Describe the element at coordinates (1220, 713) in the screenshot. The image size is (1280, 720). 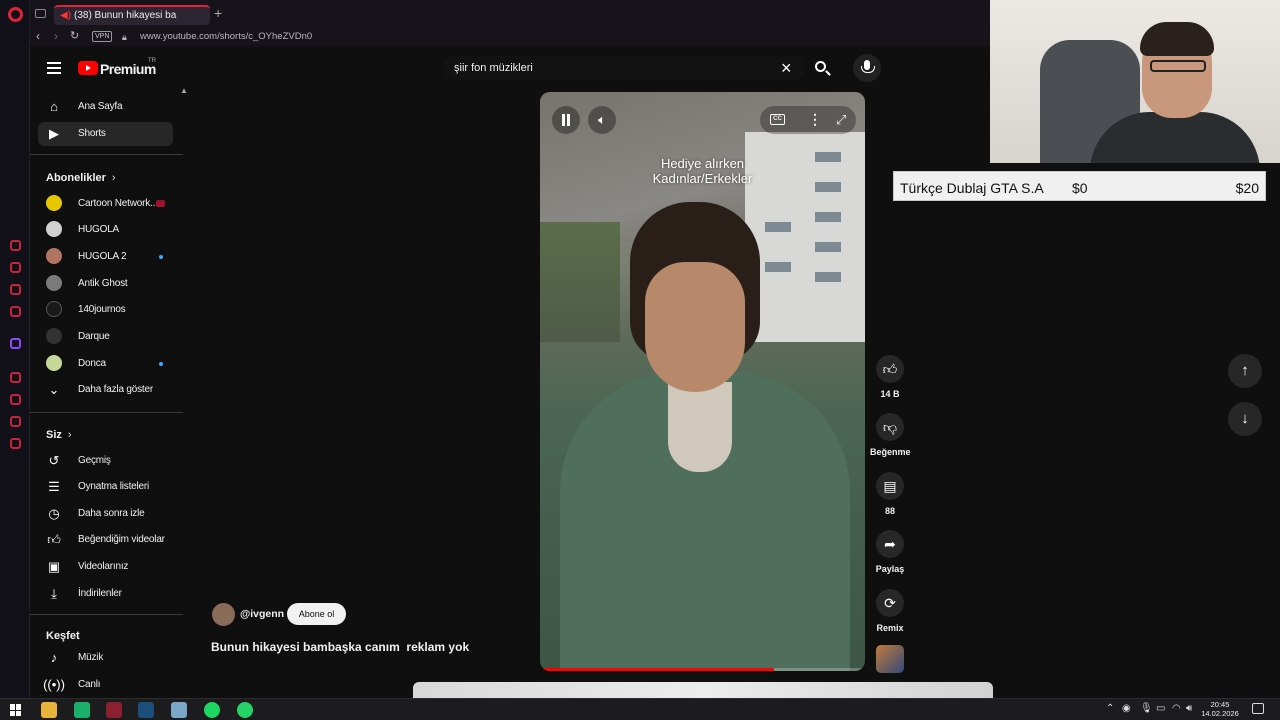
I see `clock-date: 14.02.2026` at that location.